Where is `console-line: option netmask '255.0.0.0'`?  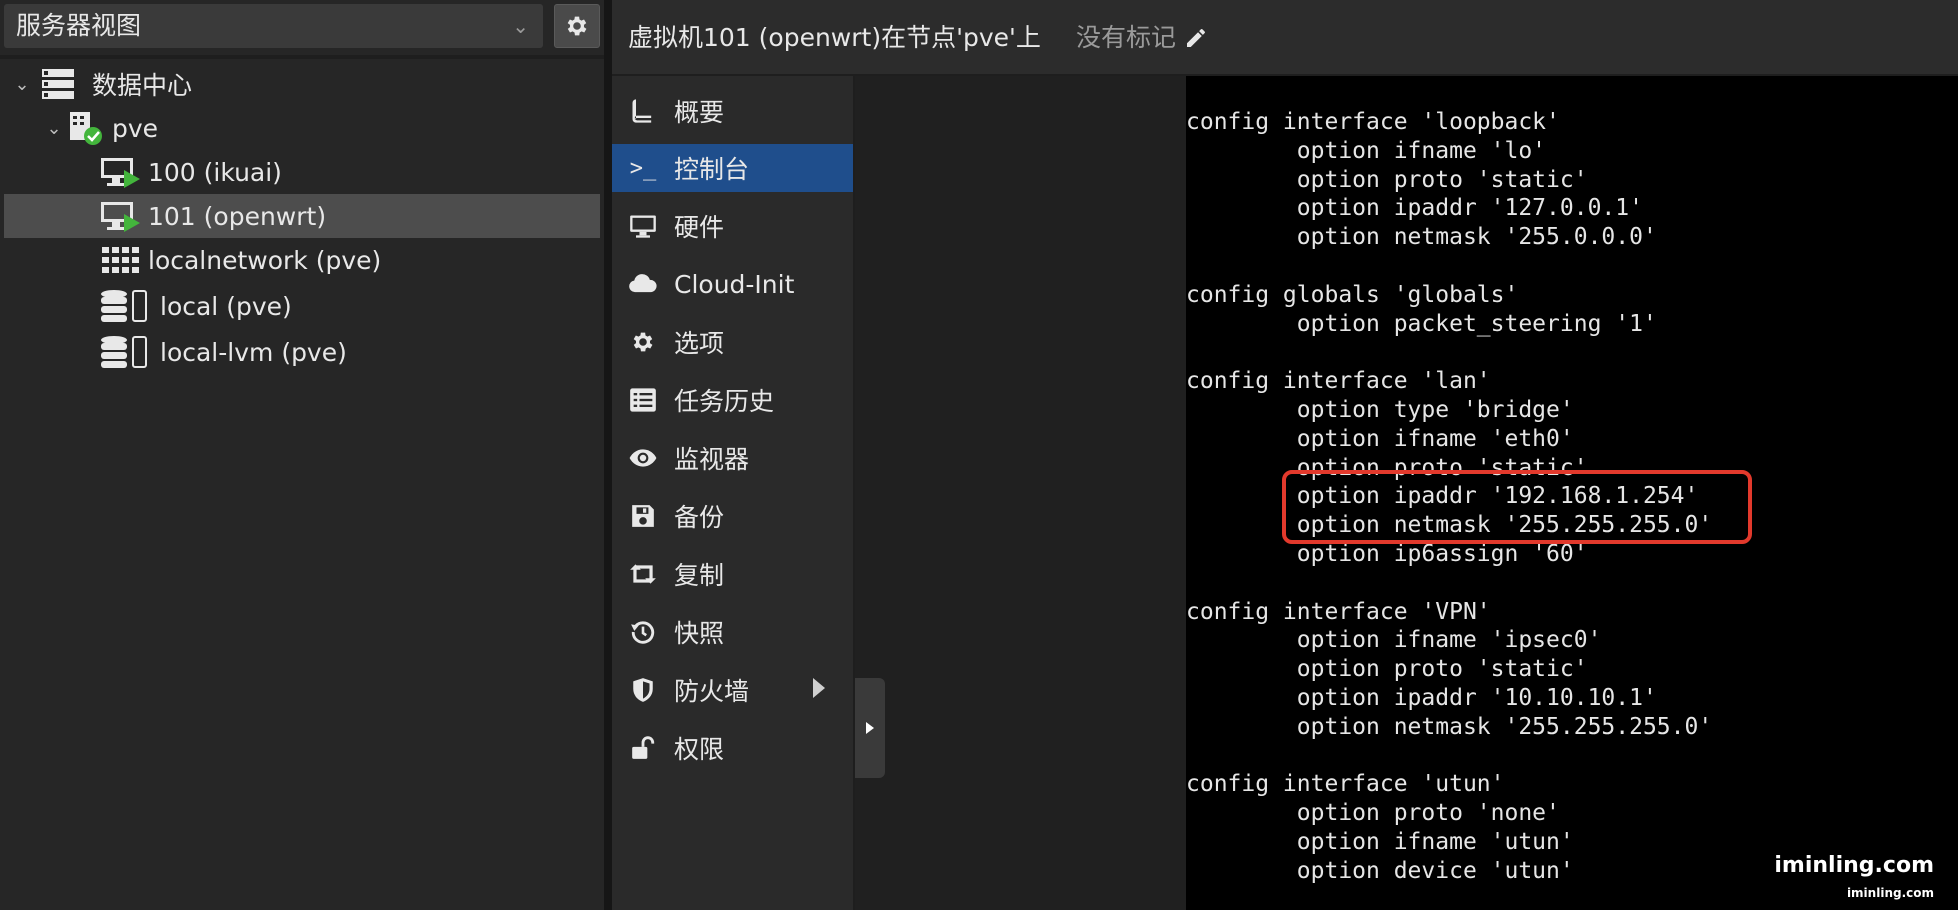 console-line: option netmask '255.0.0.0' is located at coordinates (1421, 237).